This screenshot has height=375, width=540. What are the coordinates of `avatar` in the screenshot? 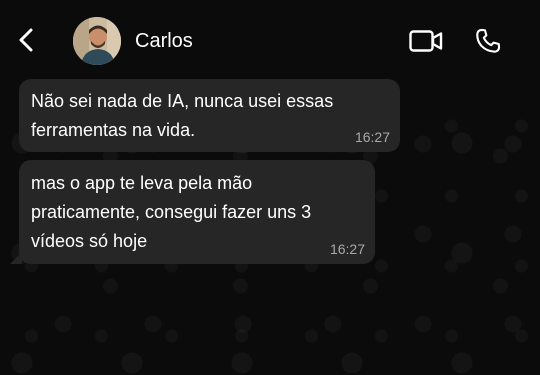 It's located at (97, 41).